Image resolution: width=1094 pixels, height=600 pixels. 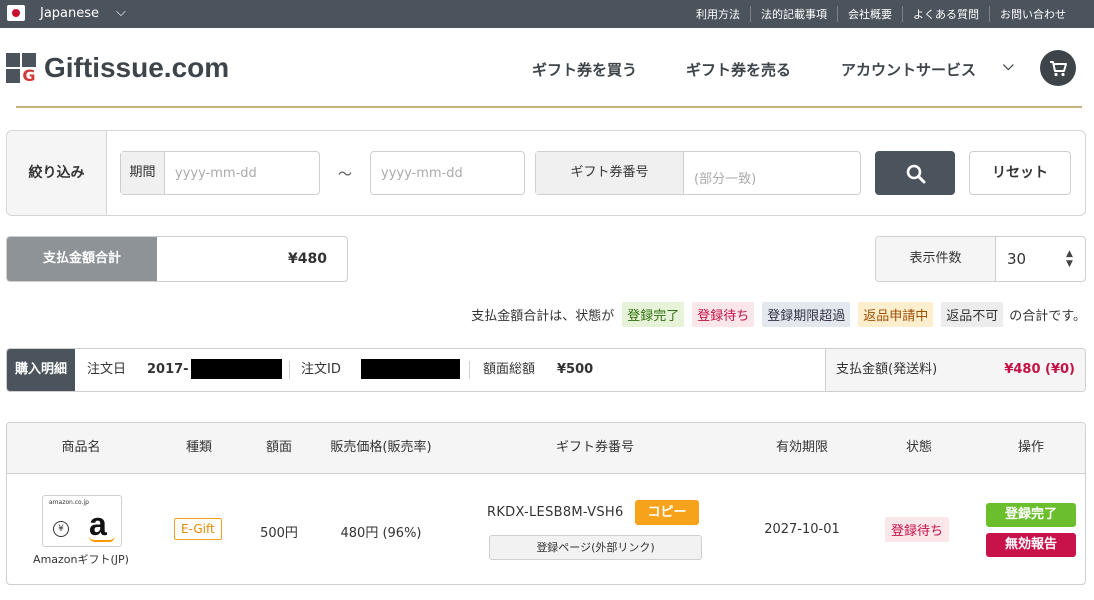 I want to click on col-price: 販売価格(販売率), so click(x=381, y=447).